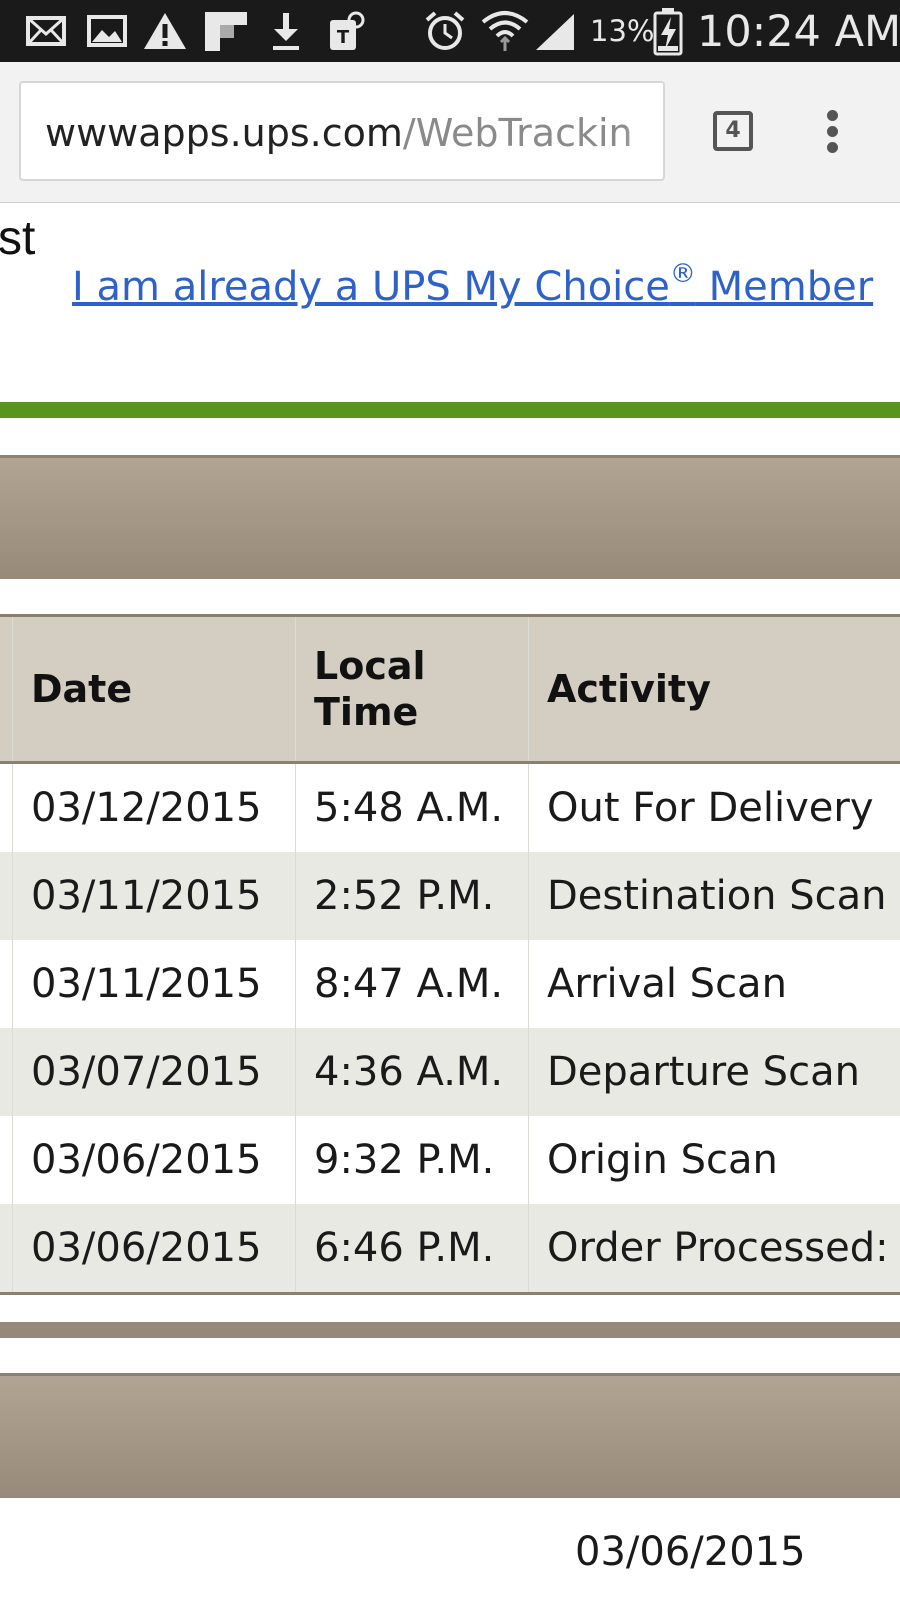  I want to click on section-divider-strip, so click(450, 1330).